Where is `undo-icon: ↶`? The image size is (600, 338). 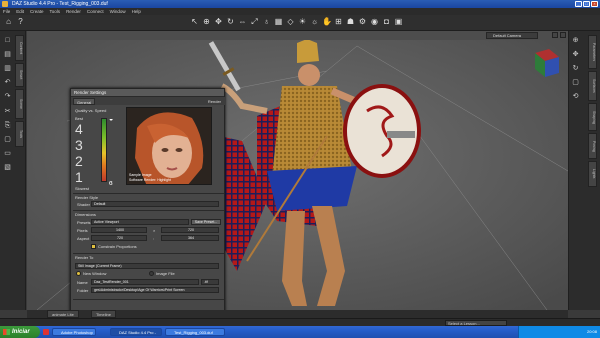
undo-icon: ↶ is located at coordinates (7, 82).